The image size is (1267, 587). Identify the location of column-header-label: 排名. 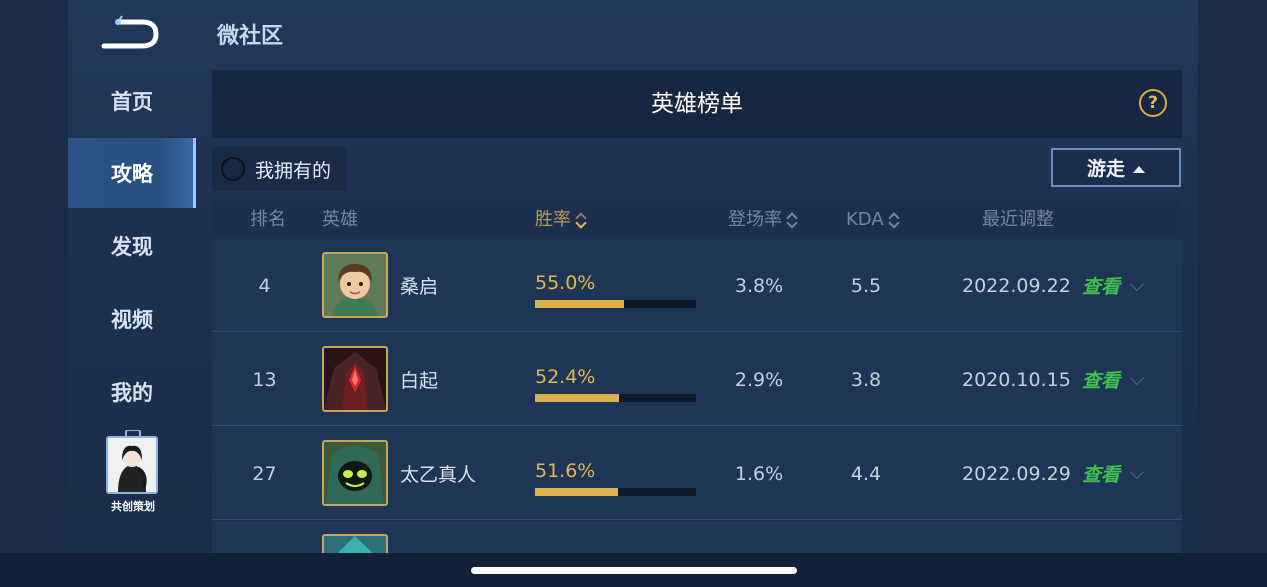
(268, 219).